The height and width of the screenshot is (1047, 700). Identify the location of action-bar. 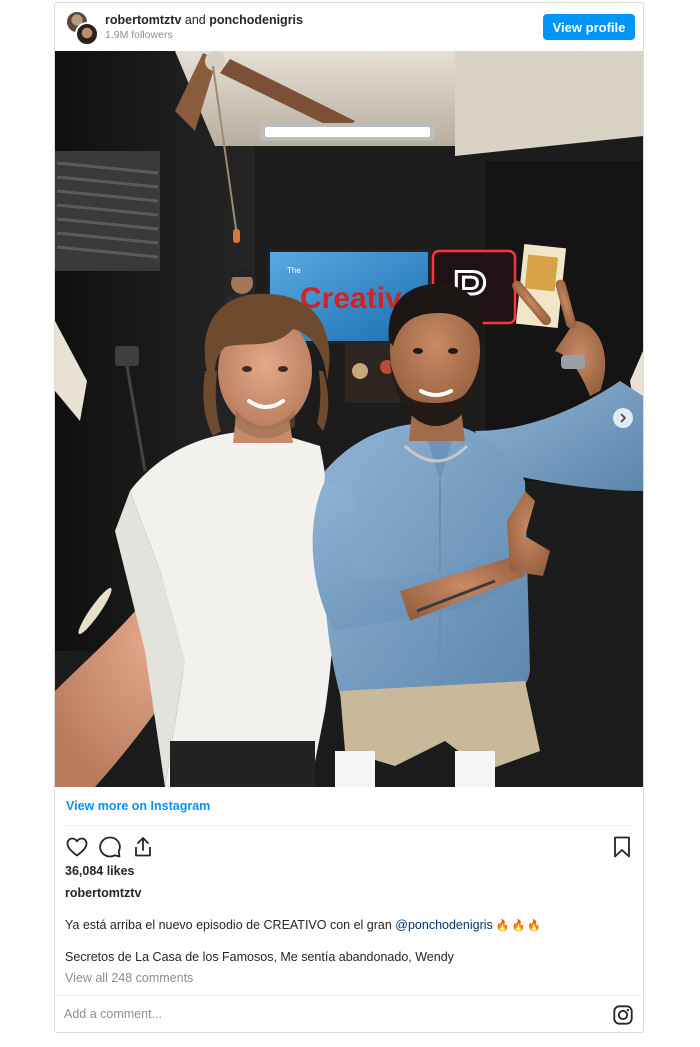
(110, 847).